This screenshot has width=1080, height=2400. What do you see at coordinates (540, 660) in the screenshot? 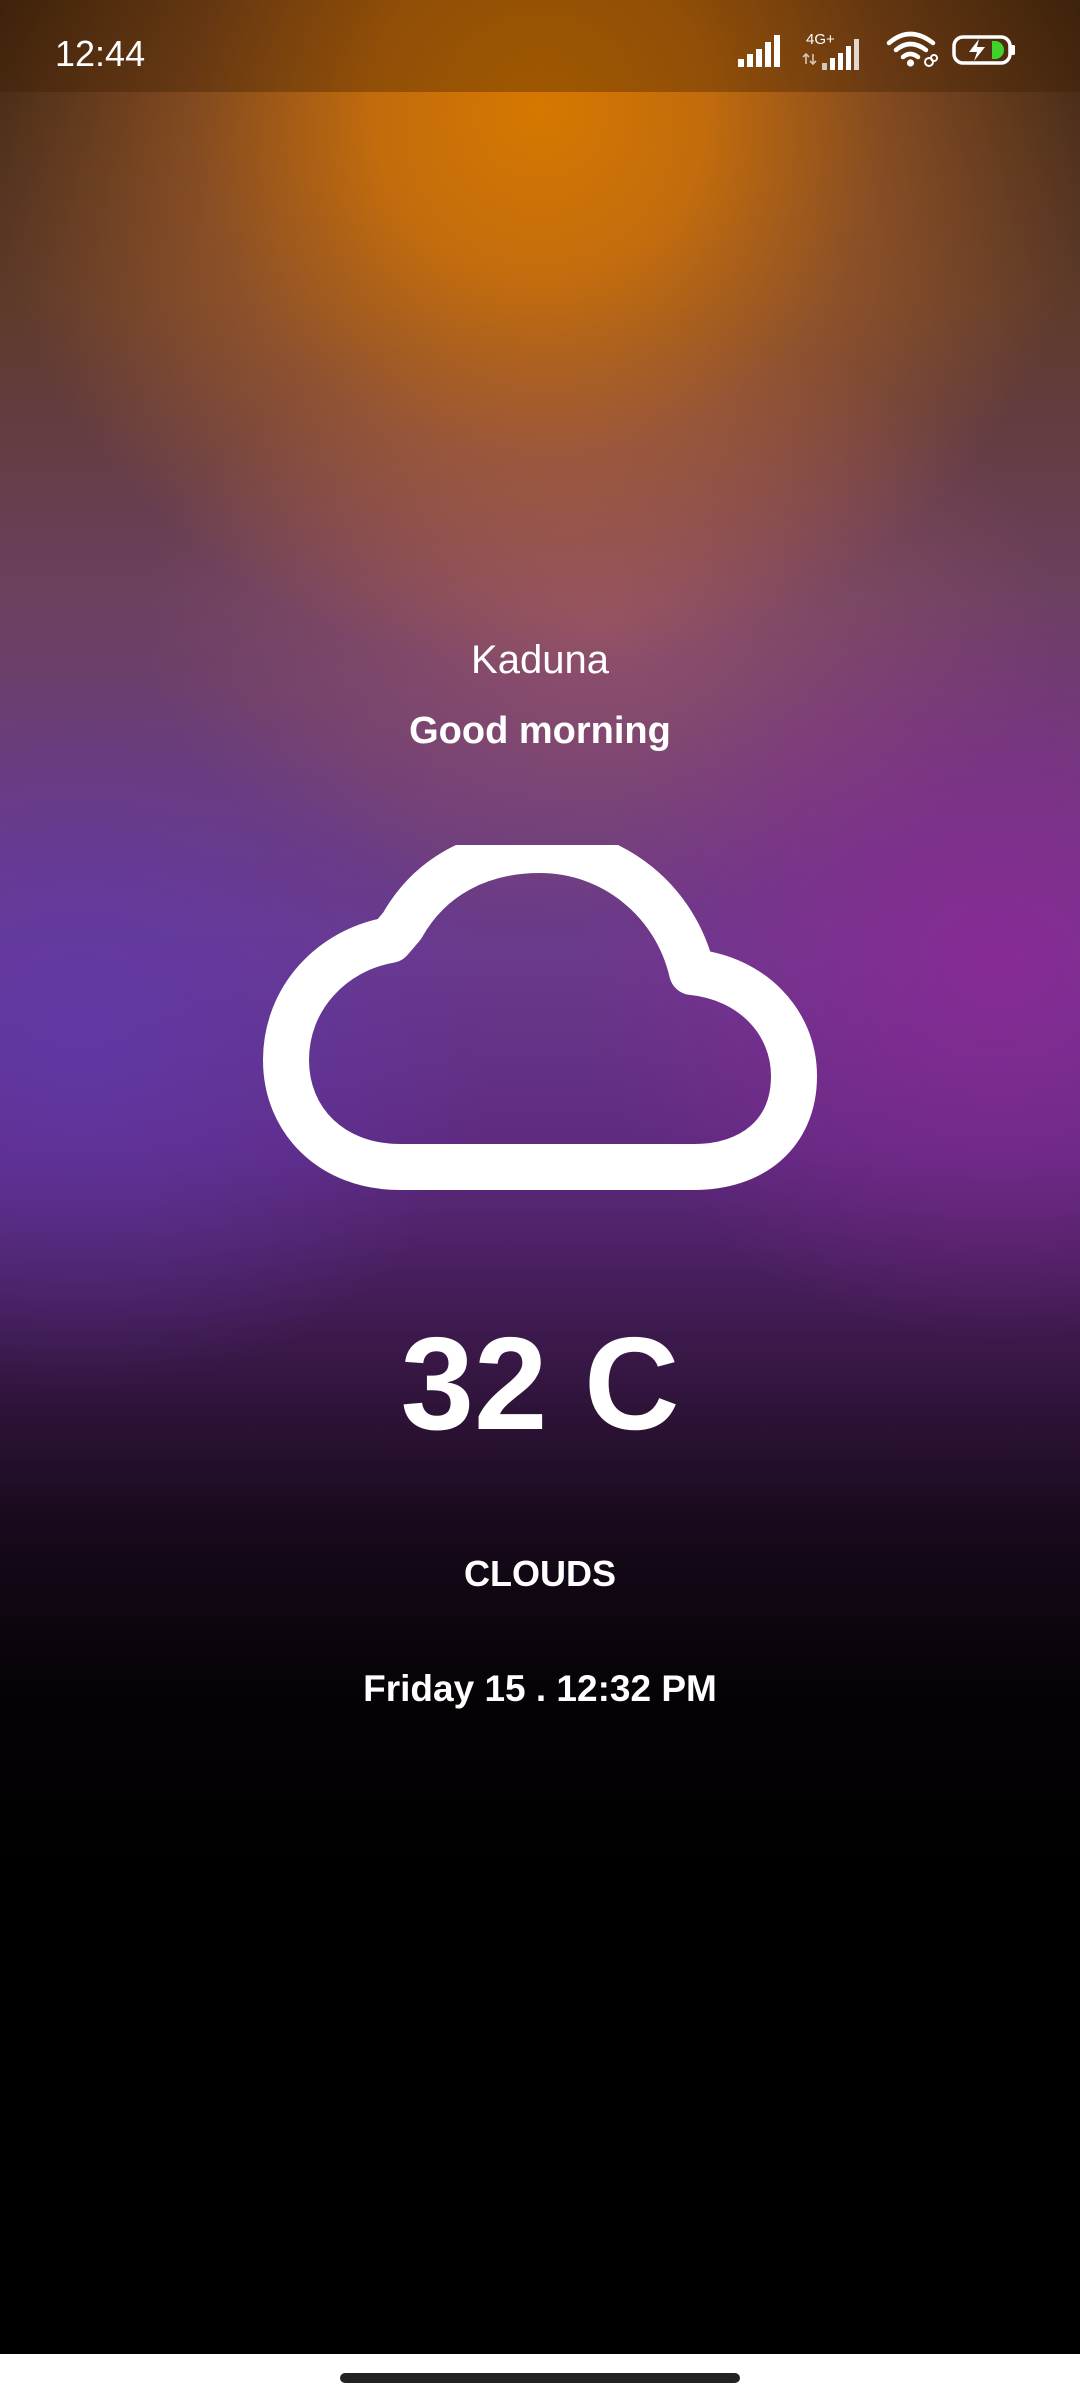
I see `location-name: Kaduna` at bounding box center [540, 660].